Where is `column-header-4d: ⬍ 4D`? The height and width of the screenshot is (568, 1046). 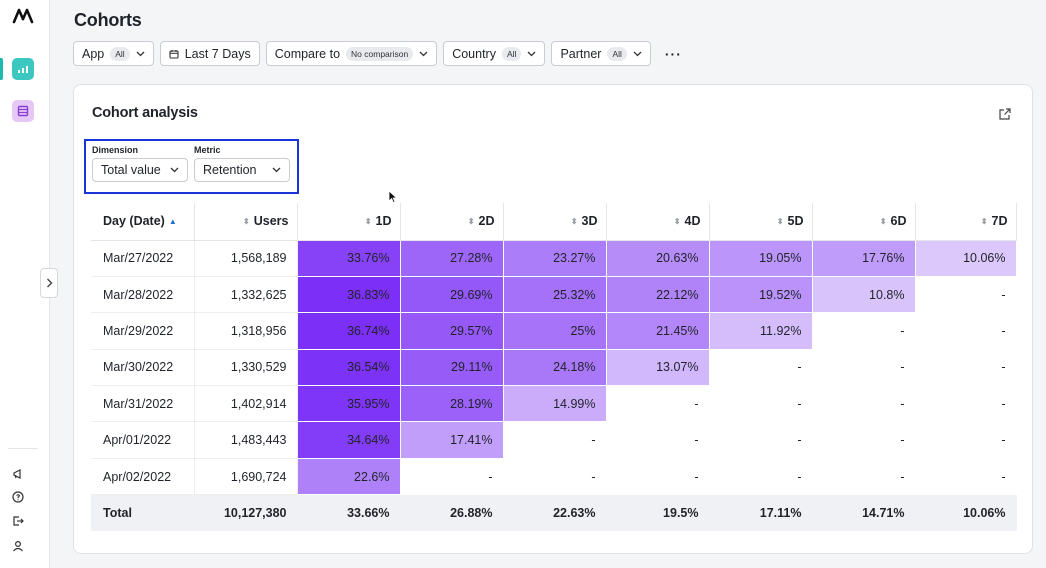
column-header-4d: ⬍ 4D is located at coordinates (658, 222).